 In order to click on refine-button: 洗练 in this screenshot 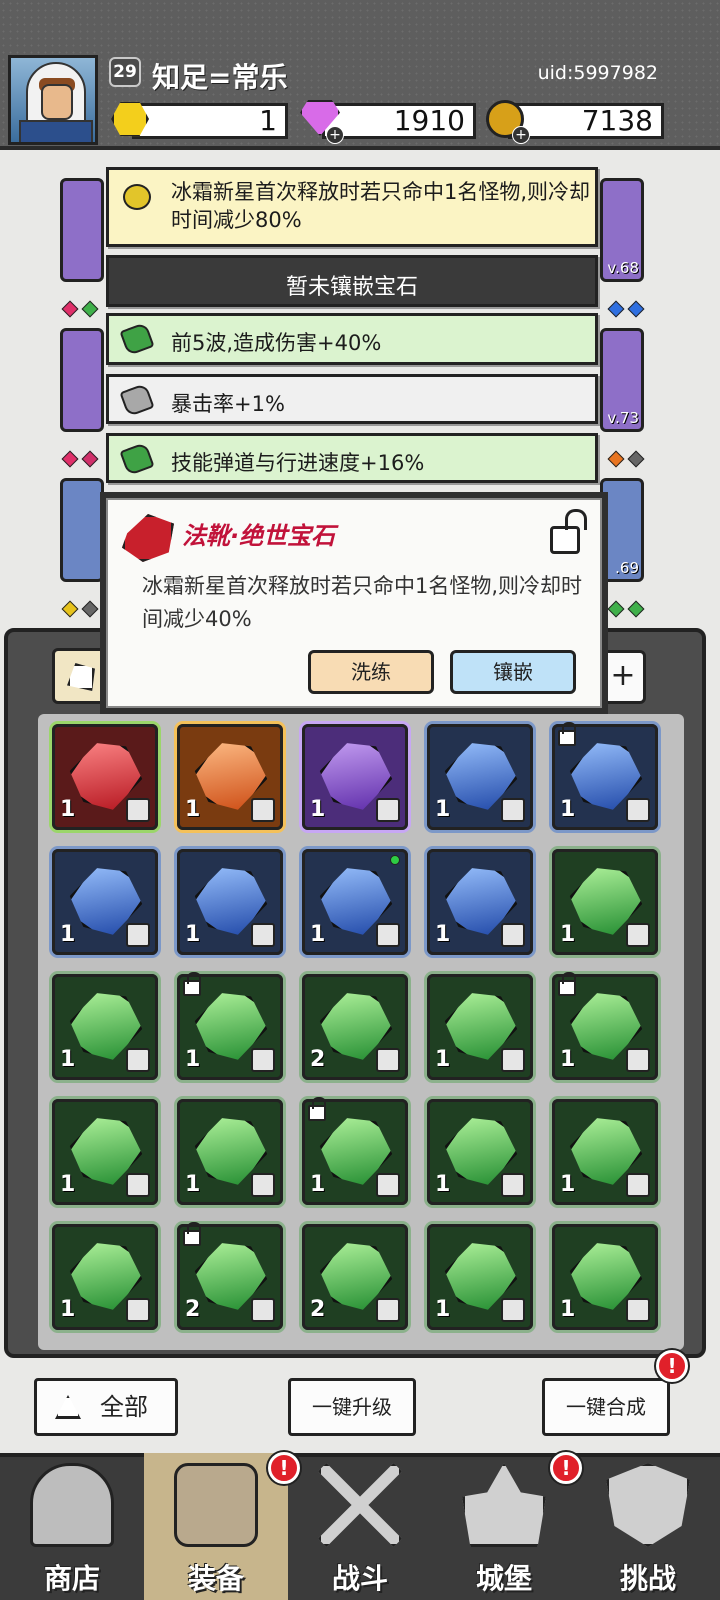, I will do `click(371, 672)`.